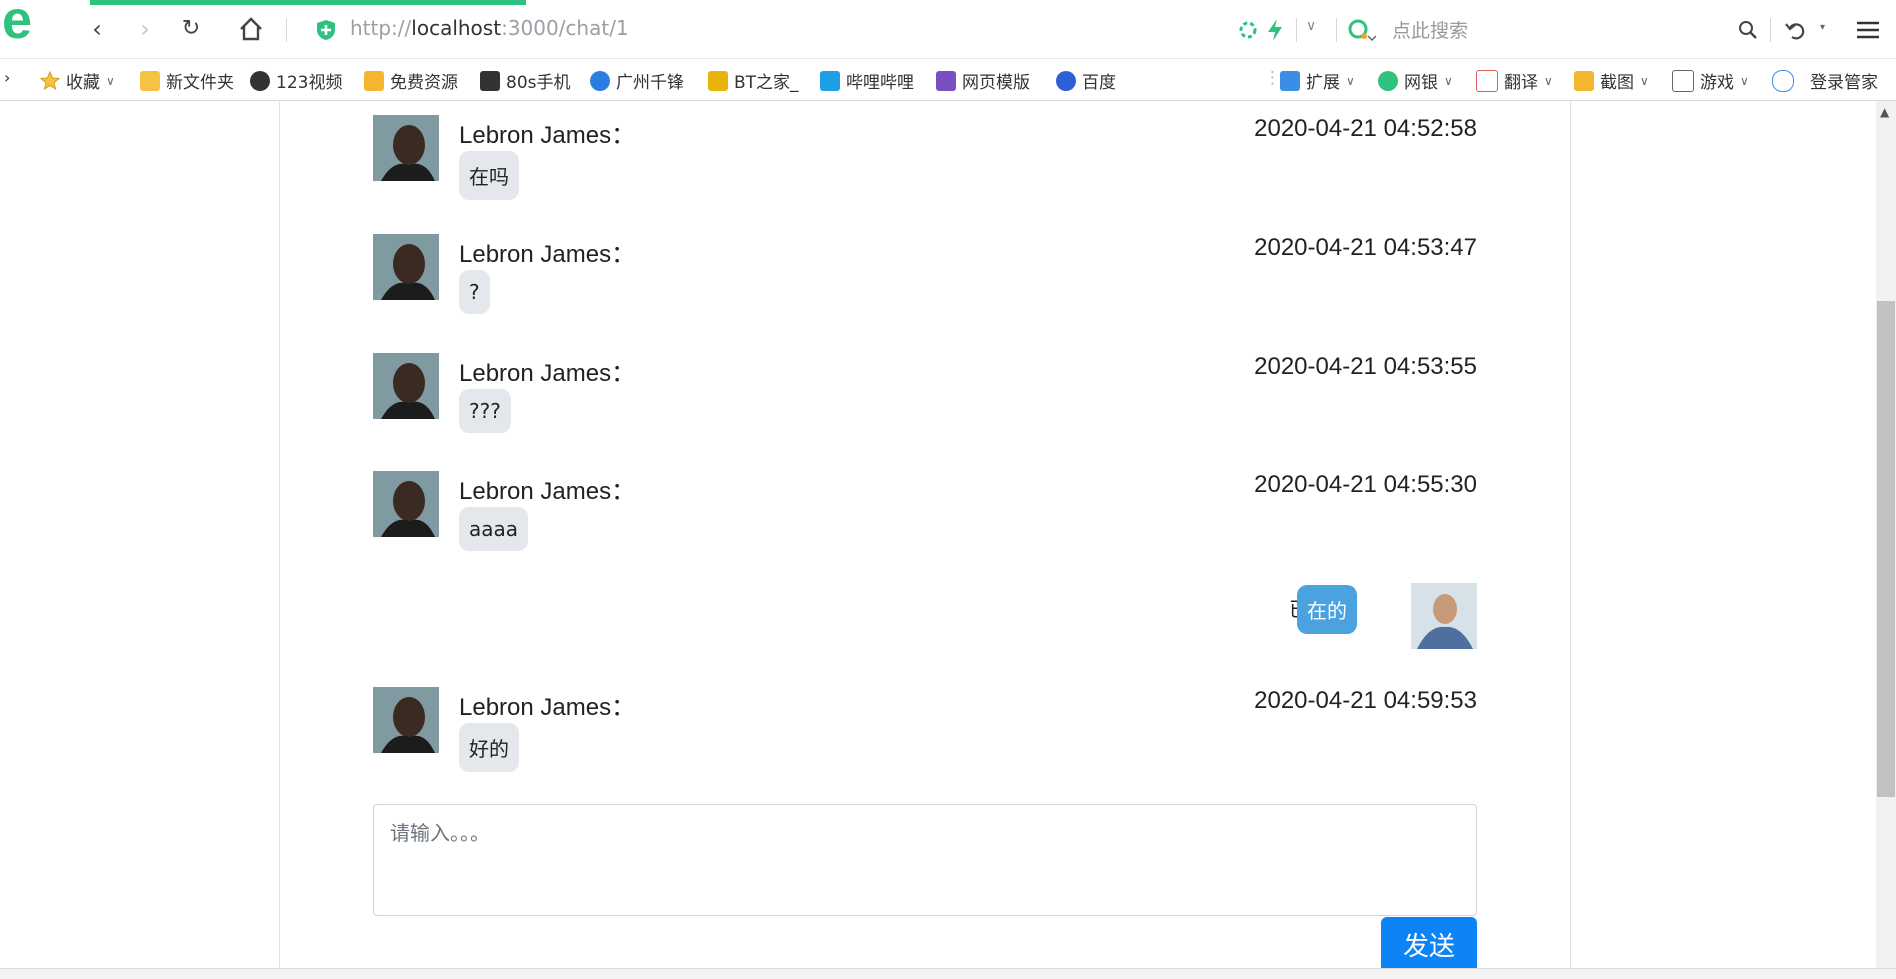  I want to click on tool-label: 翻译, so click(1521, 83).